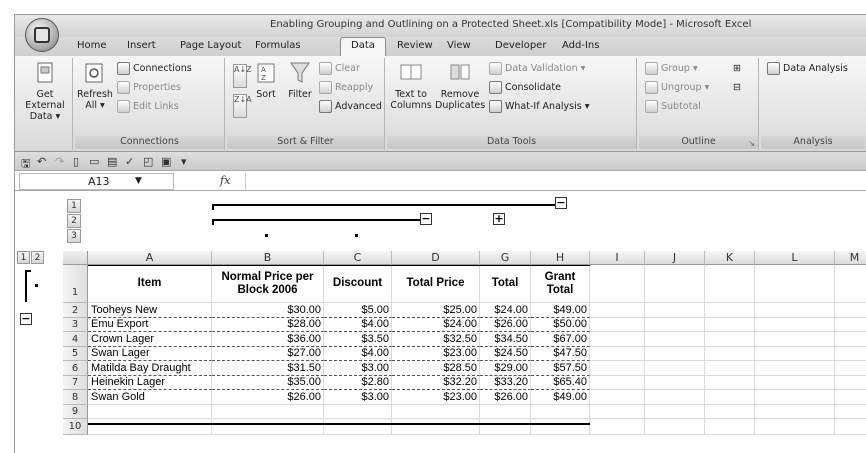 Image resolution: width=866 pixels, height=453 pixels. Describe the element at coordinates (358, 339) in the screenshot. I see `value-cell: $3.50` at that location.